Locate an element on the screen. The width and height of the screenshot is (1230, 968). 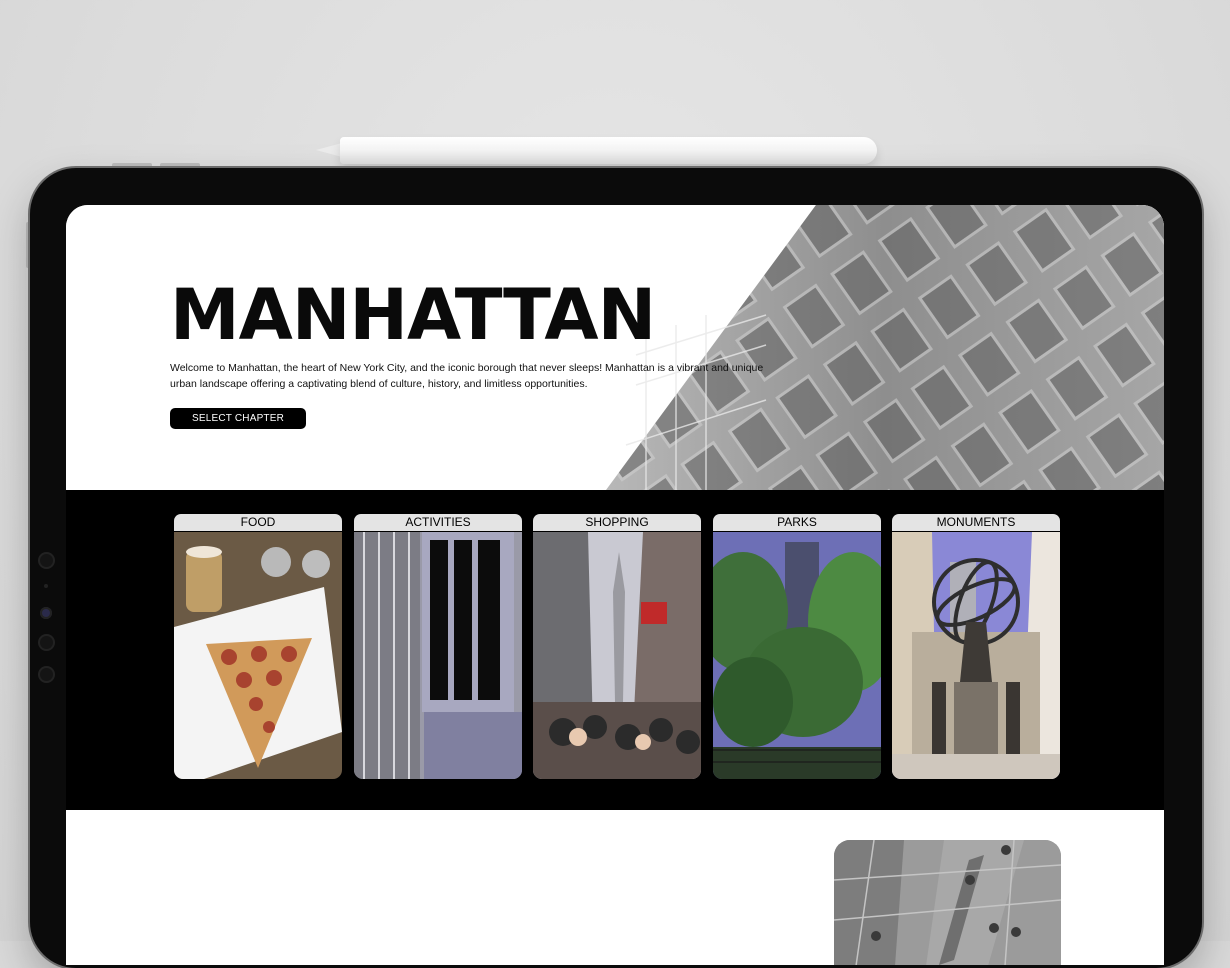
category-card-activities: ACTIVITIES is located at coordinates (438, 646).